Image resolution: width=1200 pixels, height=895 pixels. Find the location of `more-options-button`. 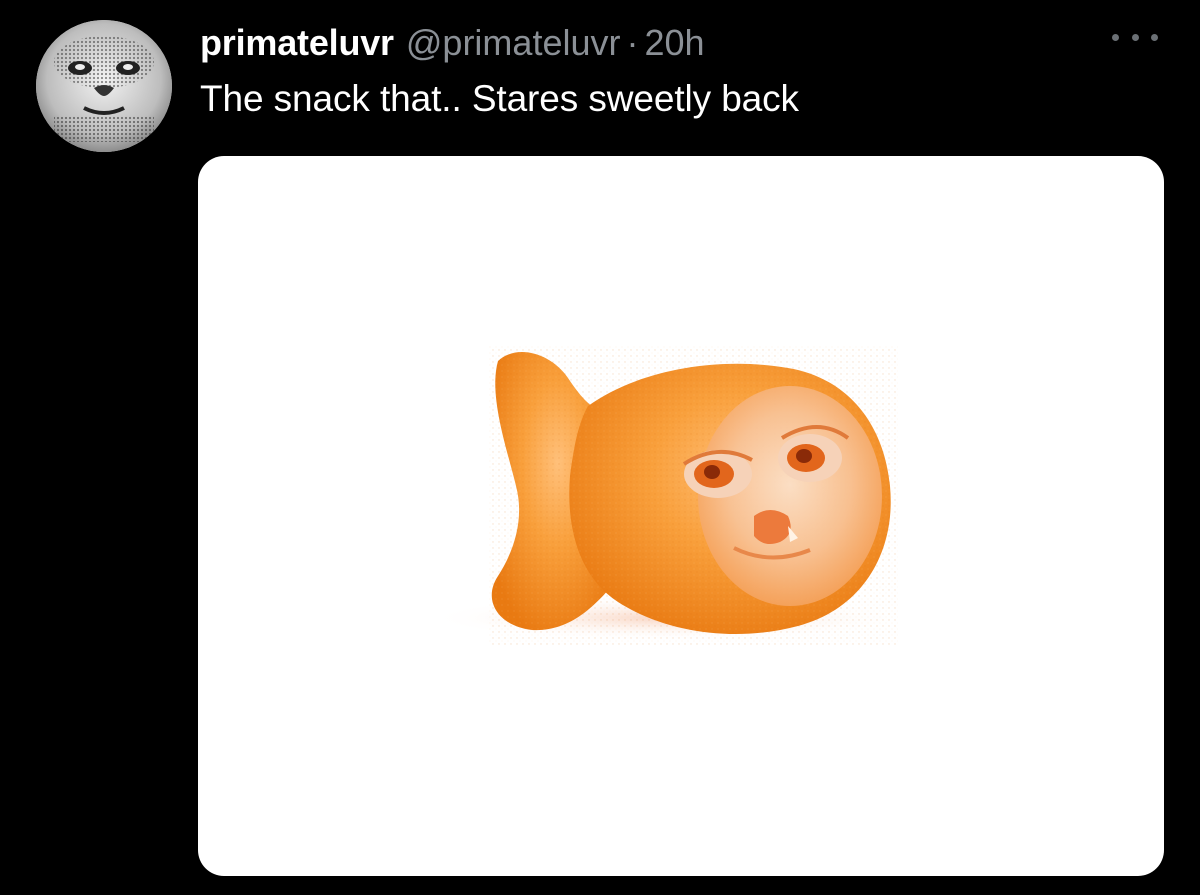

more-options-button is located at coordinates (1135, 37).